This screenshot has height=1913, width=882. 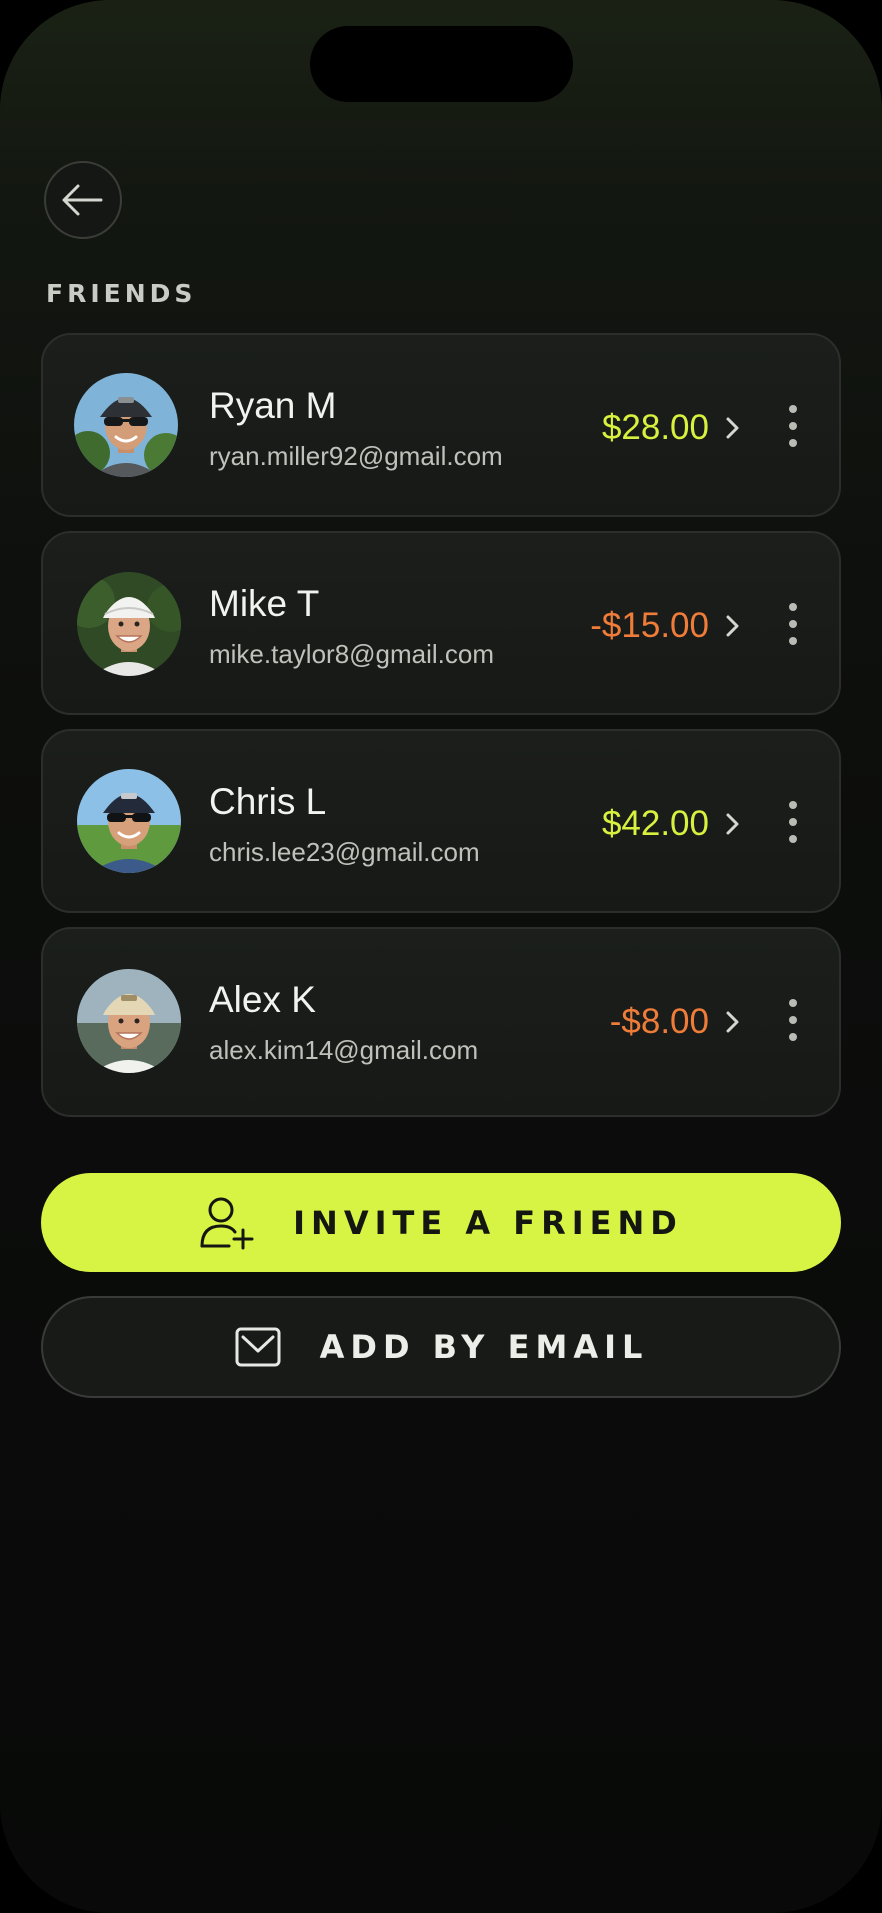 I want to click on friend-name: Chris L, so click(x=268, y=801).